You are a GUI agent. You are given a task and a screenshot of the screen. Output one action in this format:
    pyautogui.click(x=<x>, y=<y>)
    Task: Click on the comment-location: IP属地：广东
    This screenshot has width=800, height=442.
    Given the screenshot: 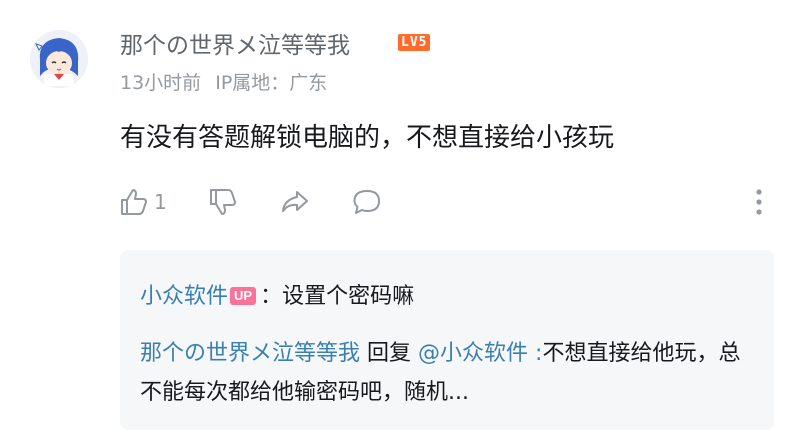 What is the action you would take?
    pyautogui.click(x=271, y=83)
    